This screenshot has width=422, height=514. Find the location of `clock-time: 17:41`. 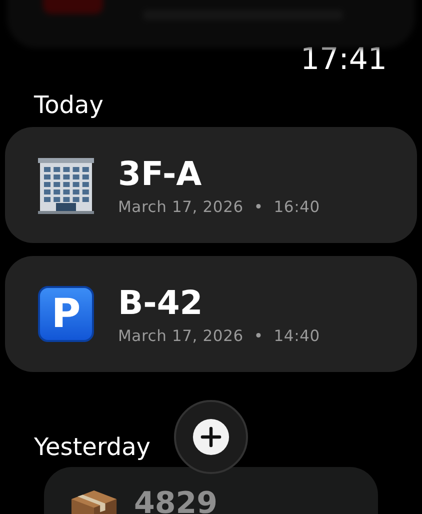

clock-time: 17:41 is located at coordinates (343, 60).